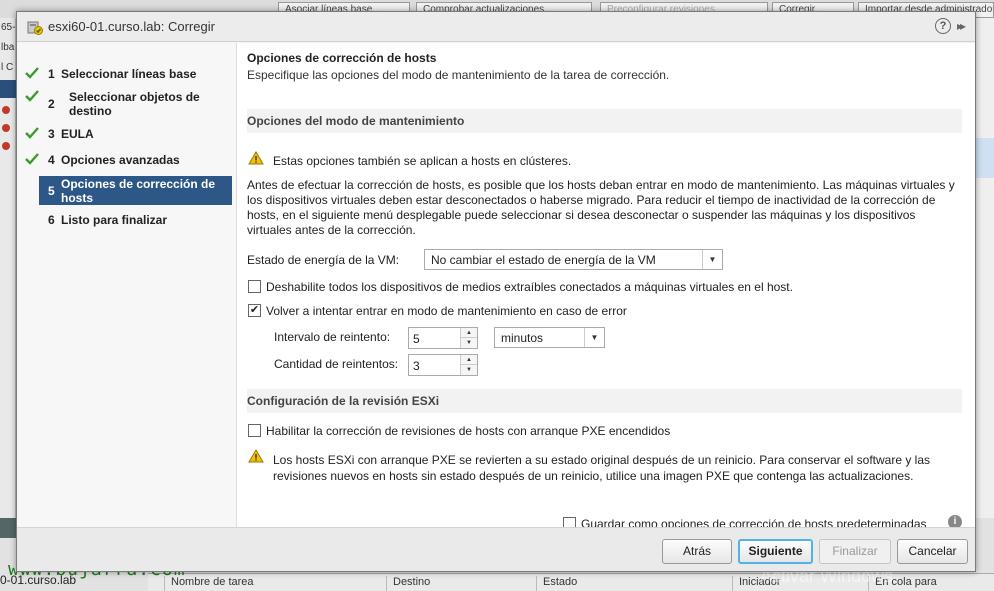  What do you see at coordinates (604, 121) in the screenshot?
I see `maintenance-section-header: Opciones del modo de mantenimiento` at bounding box center [604, 121].